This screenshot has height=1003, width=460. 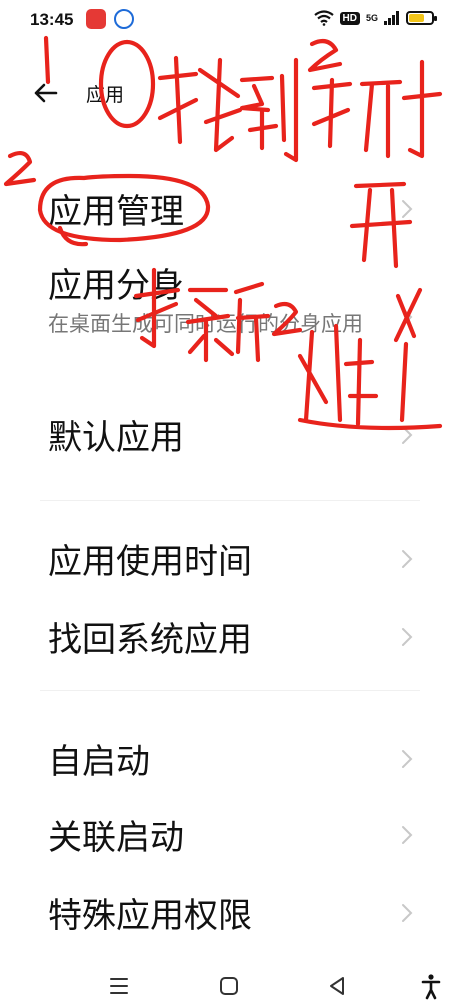 I want to click on status-time: 13:45, so click(x=52, y=19).